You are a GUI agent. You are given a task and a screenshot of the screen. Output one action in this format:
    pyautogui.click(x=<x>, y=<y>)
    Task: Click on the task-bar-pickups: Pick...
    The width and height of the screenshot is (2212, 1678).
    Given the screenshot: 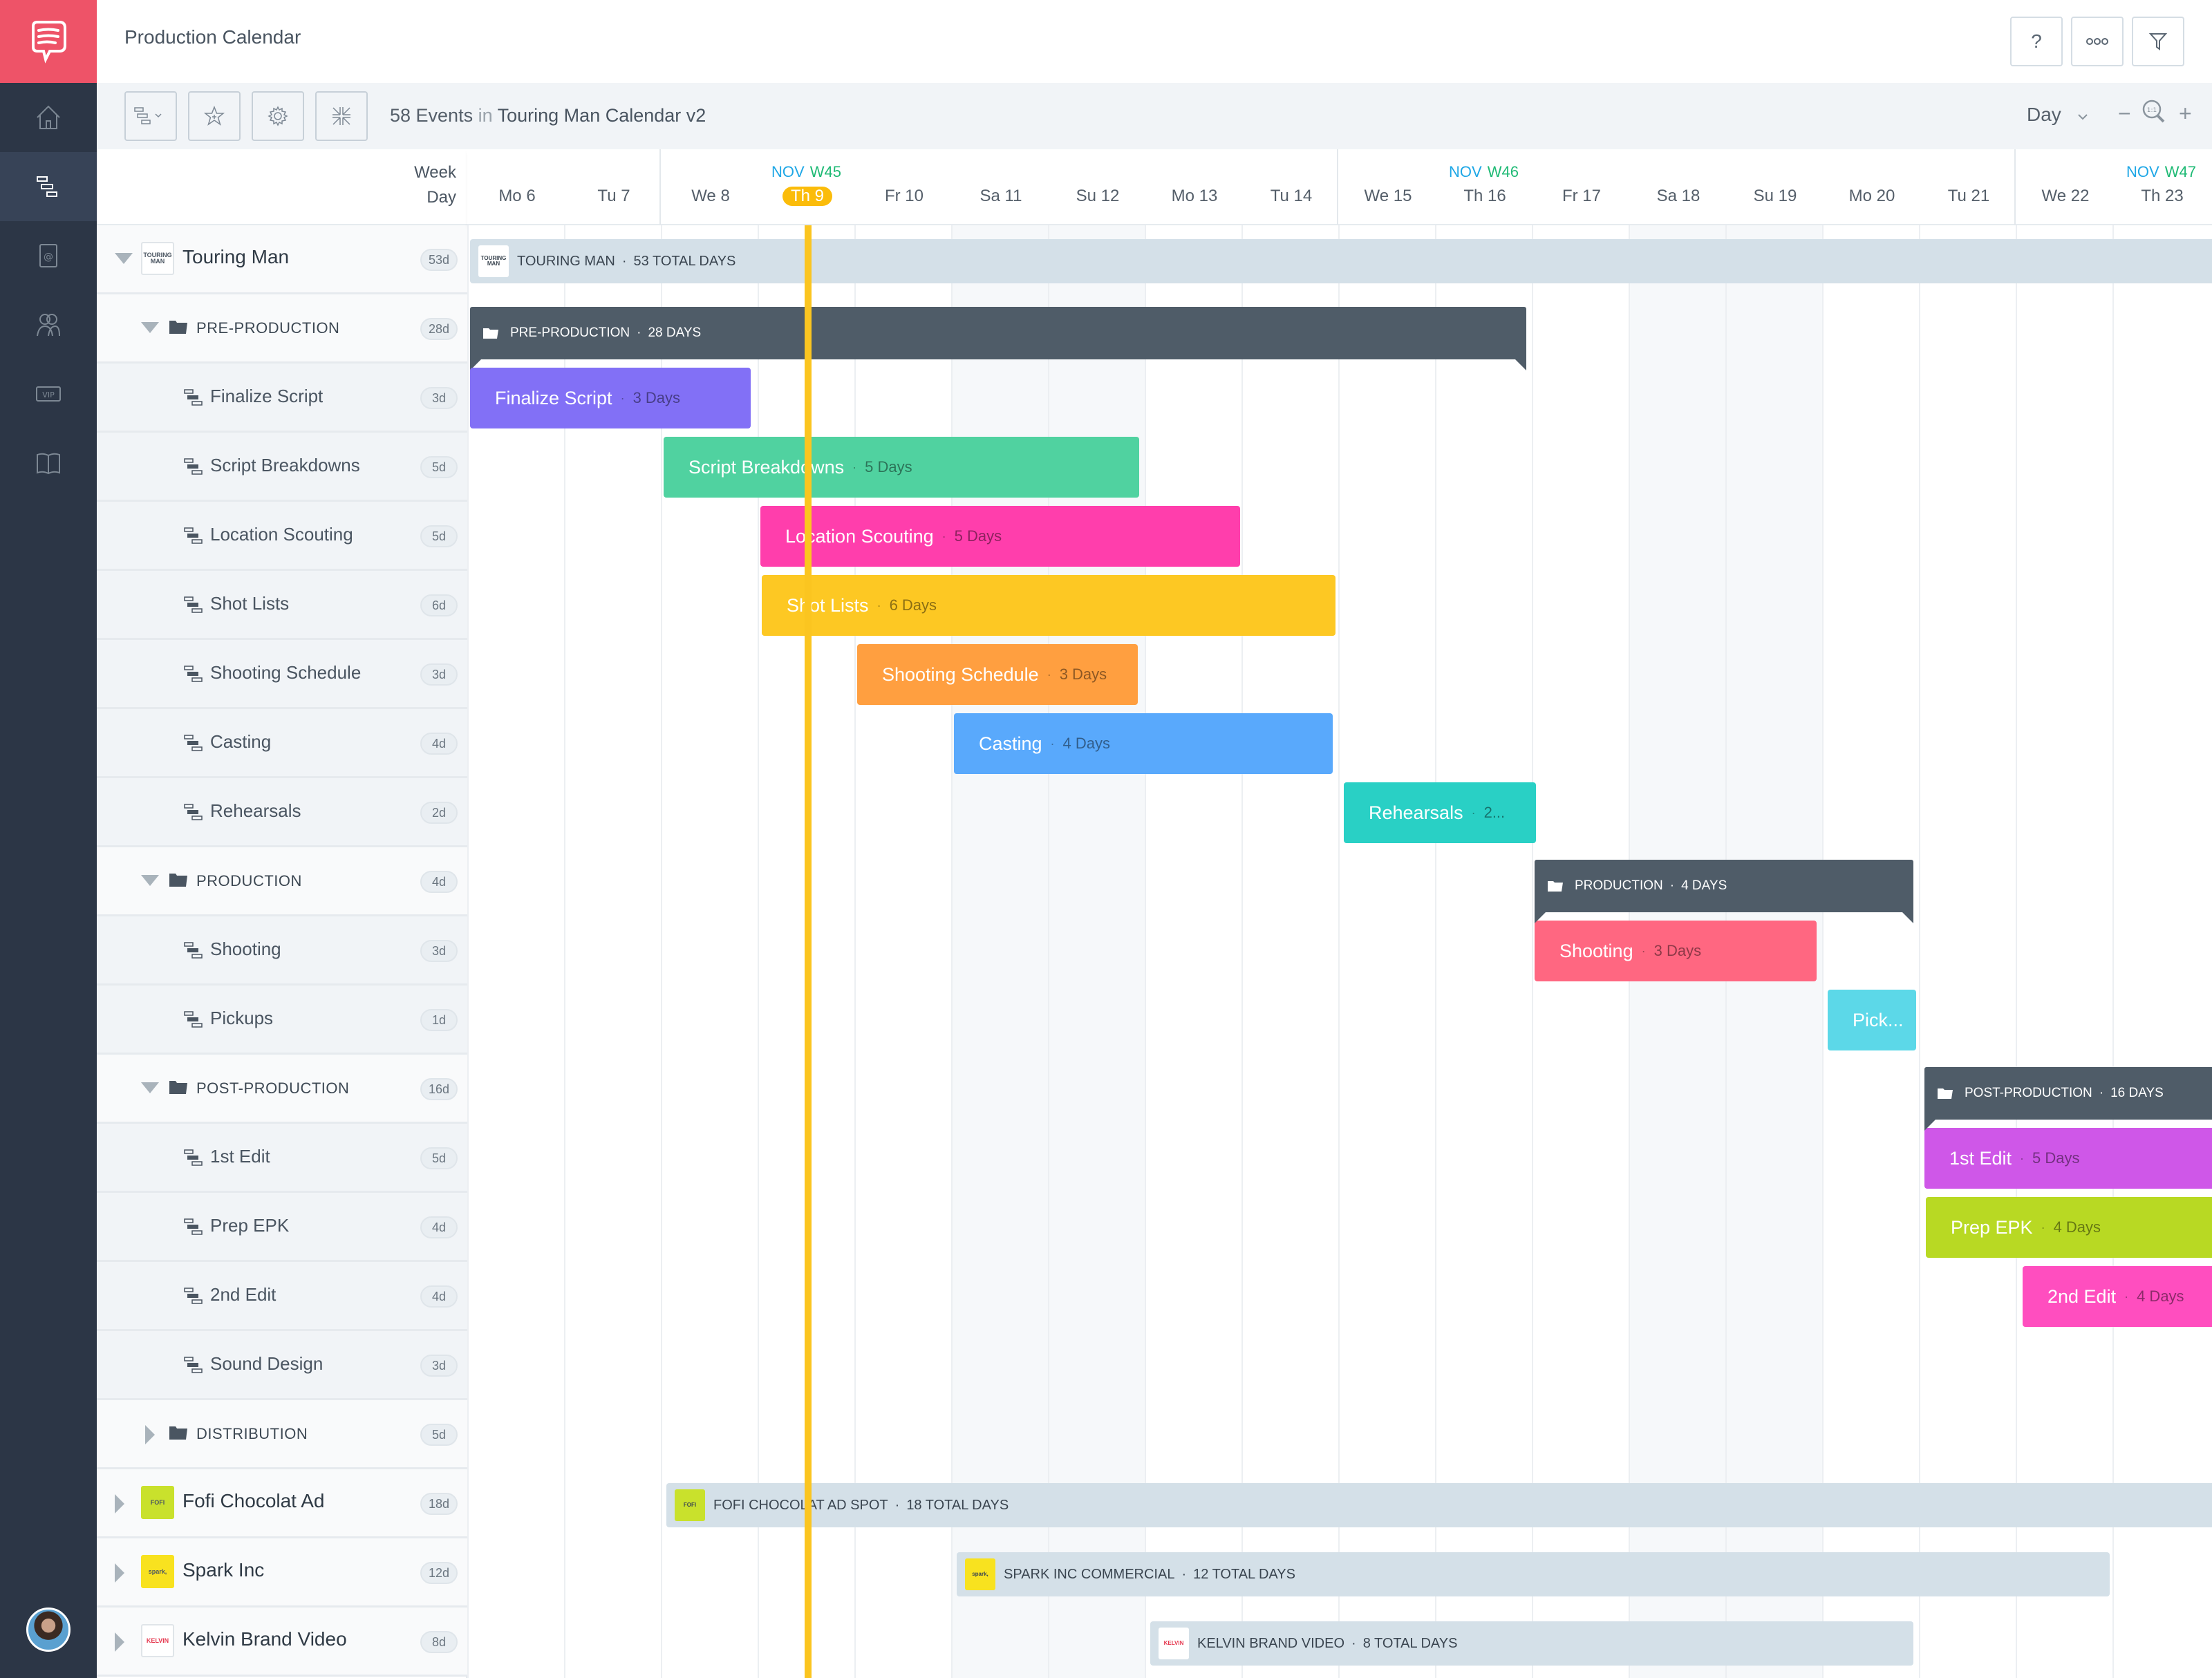 What is the action you would take?
    pyautogui.click(x=1872, y=1020)
    